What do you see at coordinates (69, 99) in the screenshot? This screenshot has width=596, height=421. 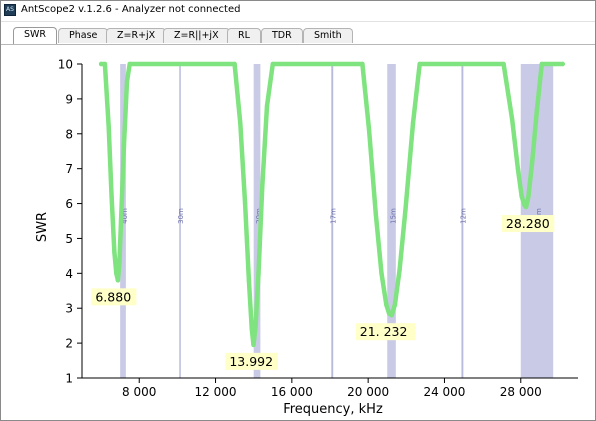 I see `y-tick-label: 9` at bounding box center [69, 99].